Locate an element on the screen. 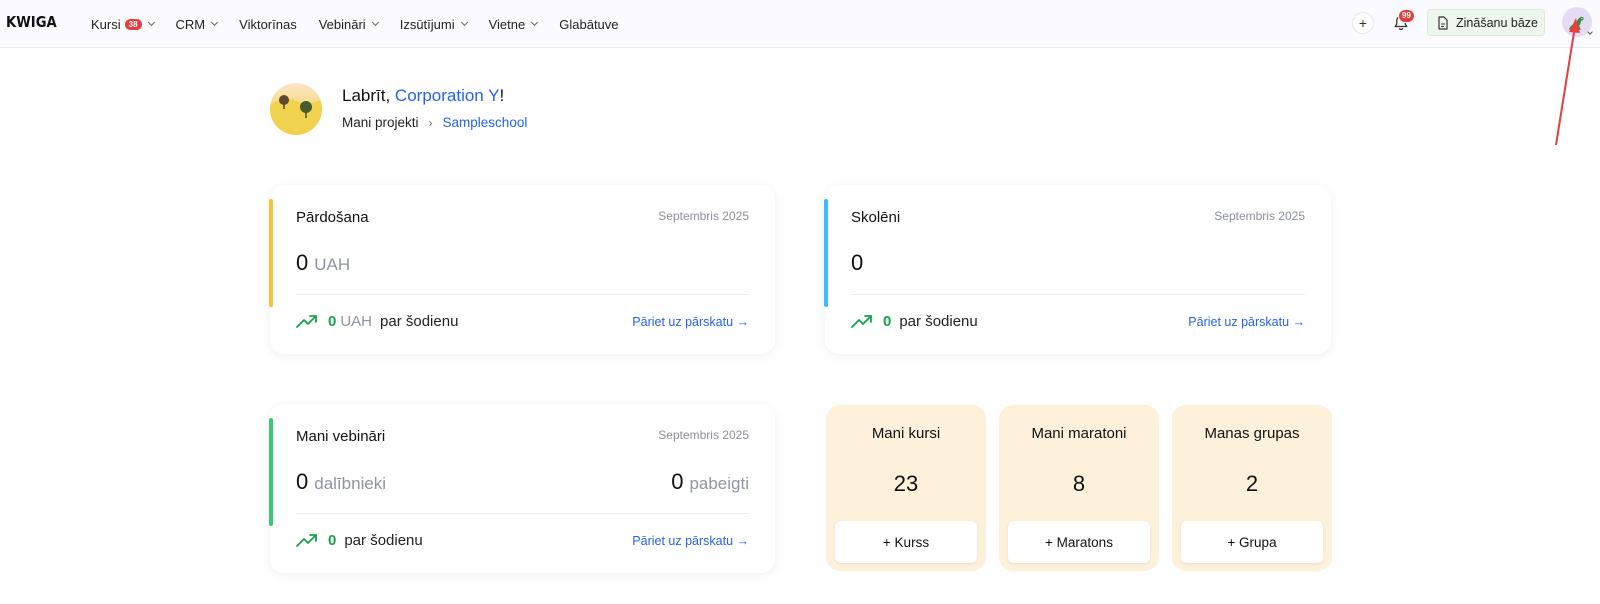  menu-item-viktorinas: Viktorīnas is located at coordinates (268, 24).